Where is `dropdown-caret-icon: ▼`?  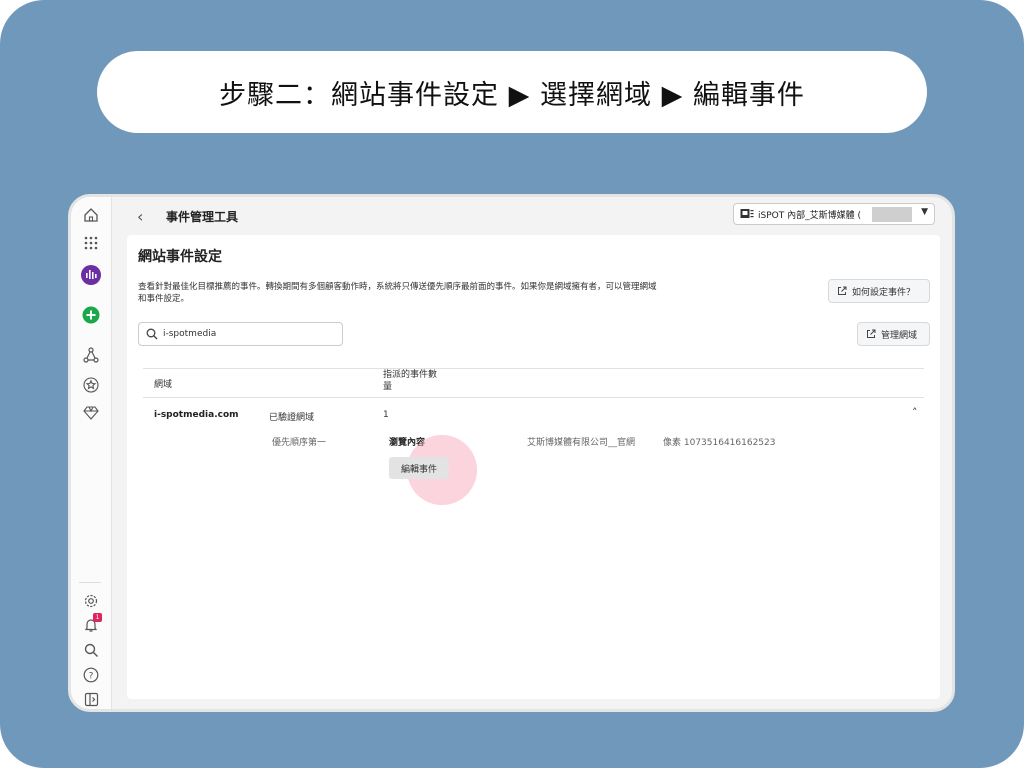
dropdown-caret-icon: ▼ is located at coordinates (924, 212).